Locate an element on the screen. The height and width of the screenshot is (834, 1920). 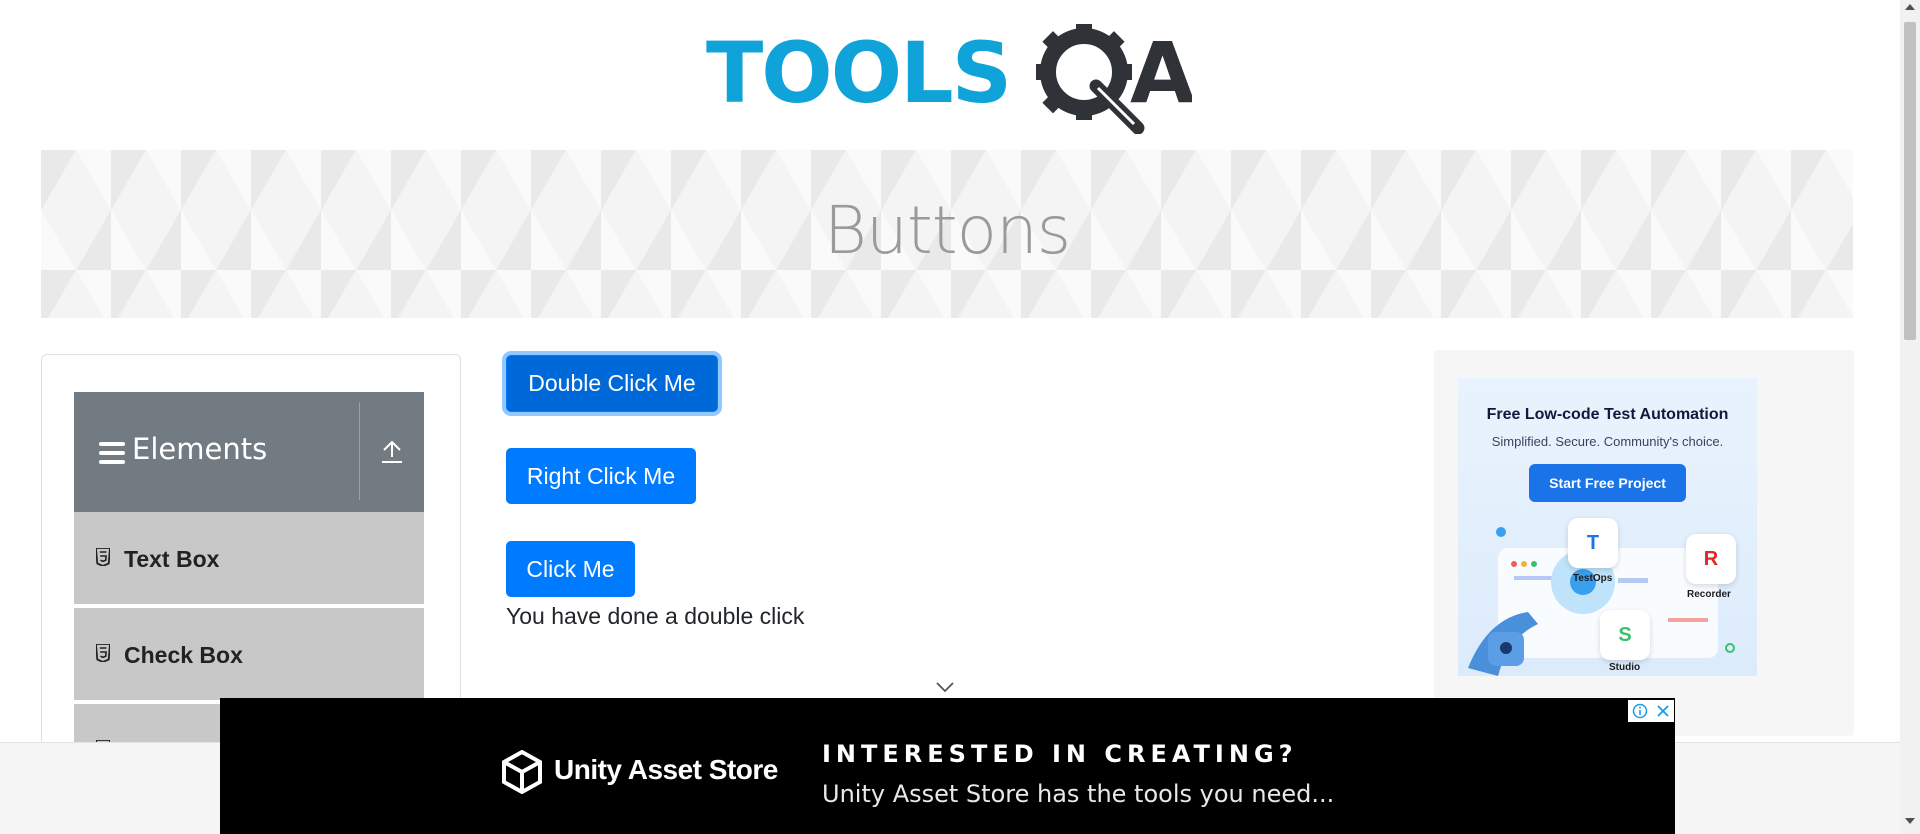
studio-tile-icon: S is located at coordinates (1625, 635).